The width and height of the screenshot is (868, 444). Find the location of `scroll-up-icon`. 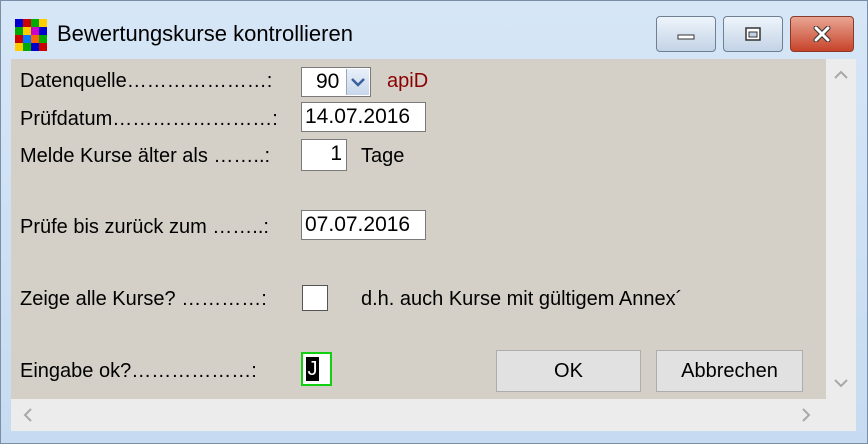

scroll-up-icon is located at coordinates (841, 76).